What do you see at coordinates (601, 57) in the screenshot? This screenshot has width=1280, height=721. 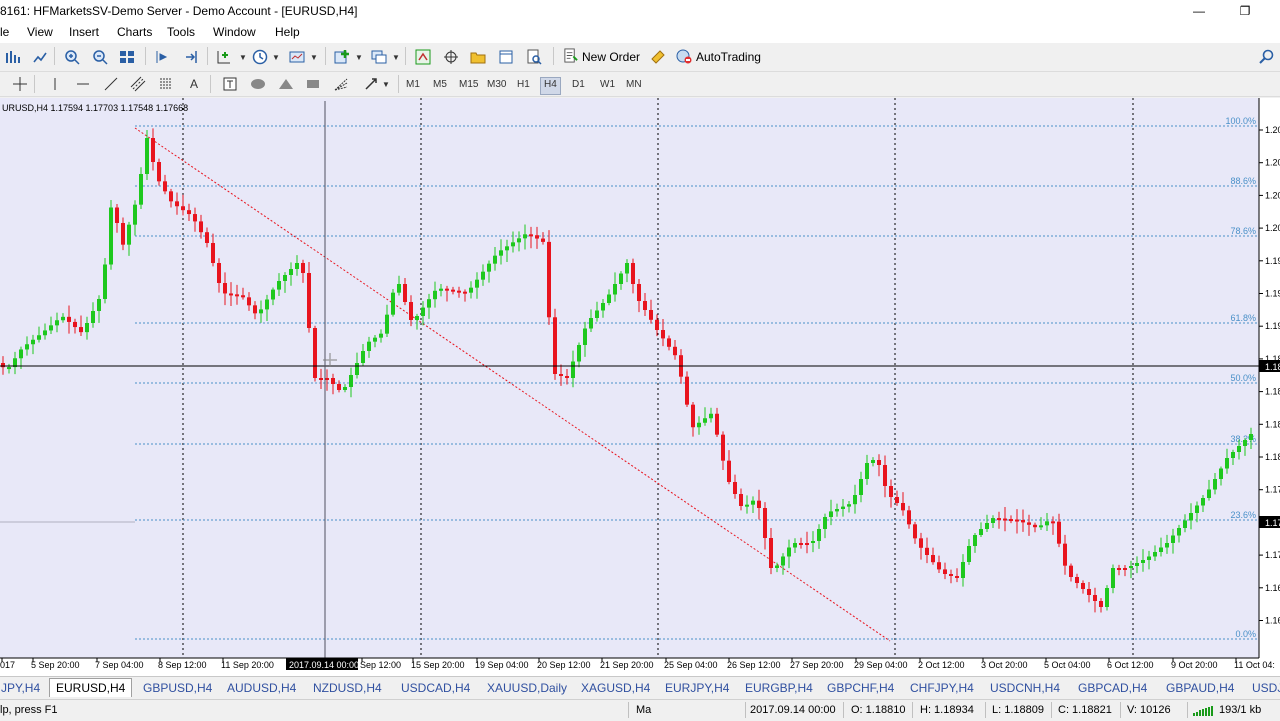 I see `new-order-button: New Order` at bounding box center [601, 57].